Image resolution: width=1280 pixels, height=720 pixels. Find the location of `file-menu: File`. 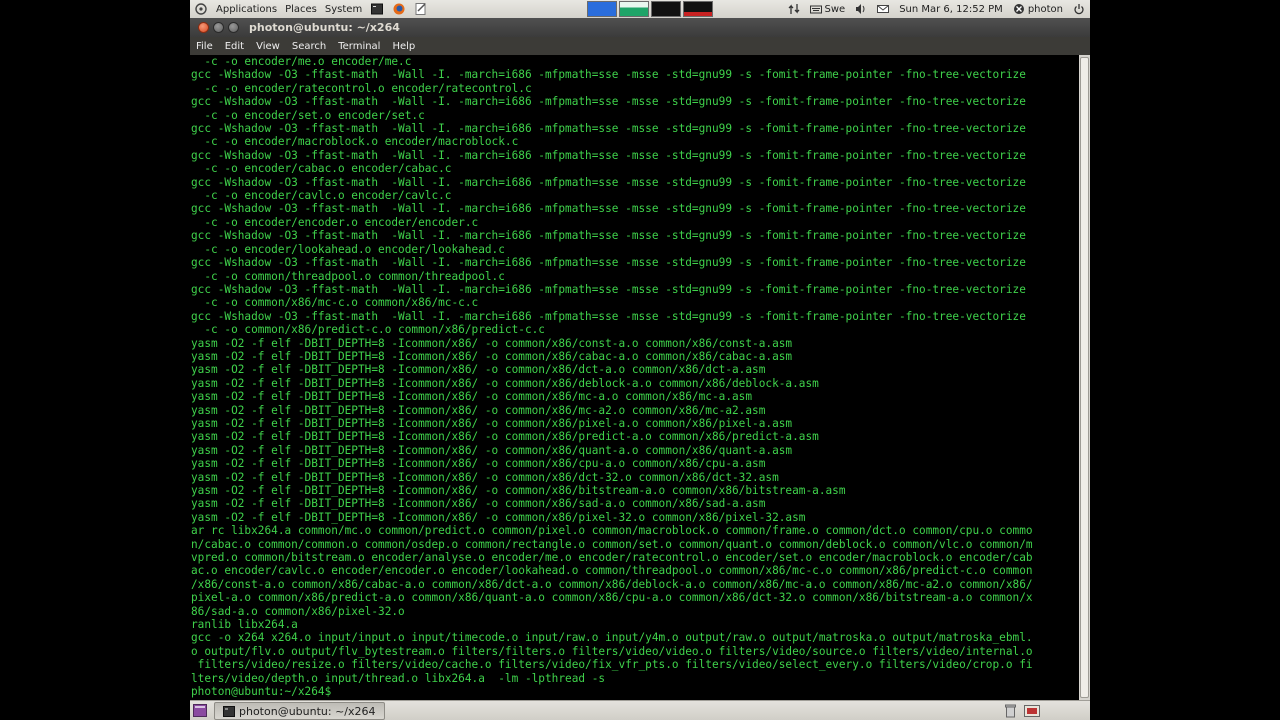

file-menu: File is located at coordinates (204, 46).